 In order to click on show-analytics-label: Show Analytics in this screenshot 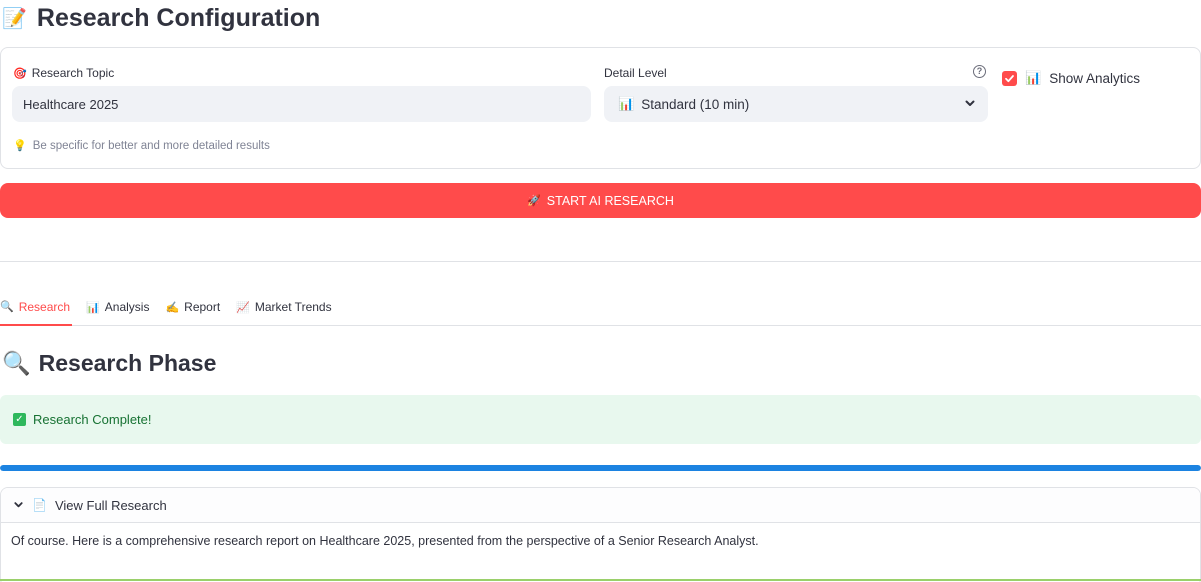, I will do `click(1094, 78)`.